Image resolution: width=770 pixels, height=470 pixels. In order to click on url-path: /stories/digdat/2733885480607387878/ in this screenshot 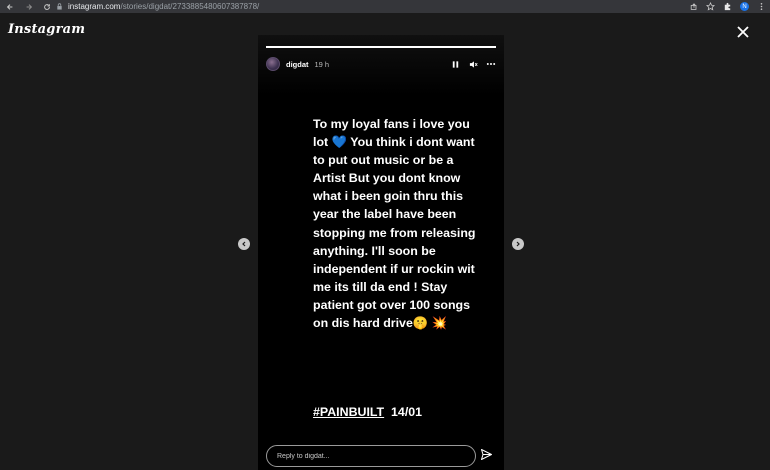, I will do `click(190, 6)`.